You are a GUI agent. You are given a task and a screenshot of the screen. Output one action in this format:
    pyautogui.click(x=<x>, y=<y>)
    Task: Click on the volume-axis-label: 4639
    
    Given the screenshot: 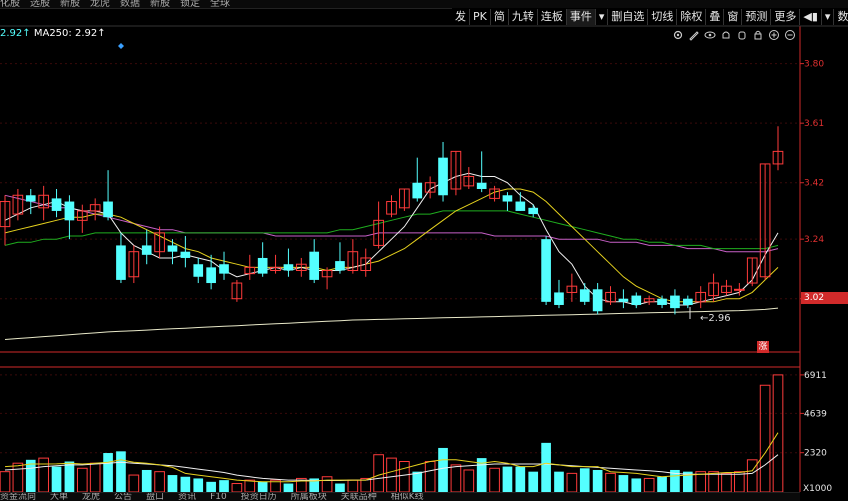 What is the action you would take?
    pyautogui.click(x=815, y=414)
    